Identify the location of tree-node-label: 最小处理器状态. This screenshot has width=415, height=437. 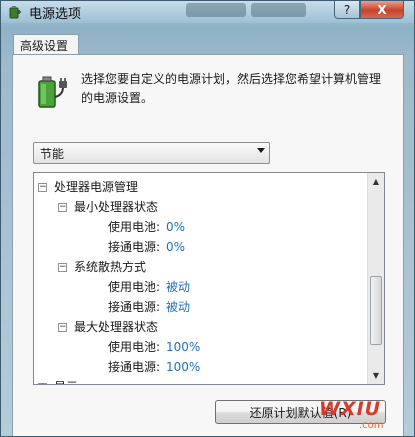
(116, 207).